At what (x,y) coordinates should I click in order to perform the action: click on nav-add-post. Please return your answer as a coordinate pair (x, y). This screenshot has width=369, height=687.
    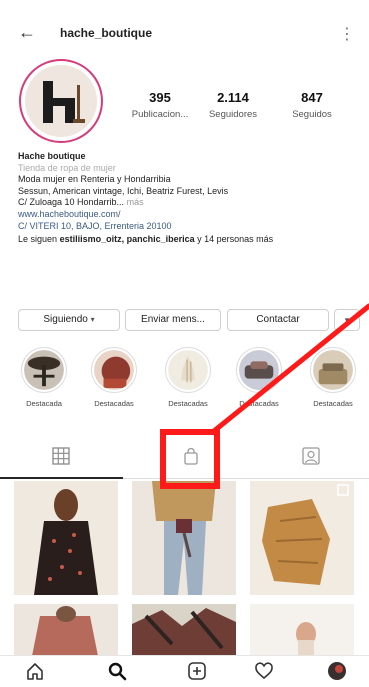
    Looking at the image, I should click on (197, 671).